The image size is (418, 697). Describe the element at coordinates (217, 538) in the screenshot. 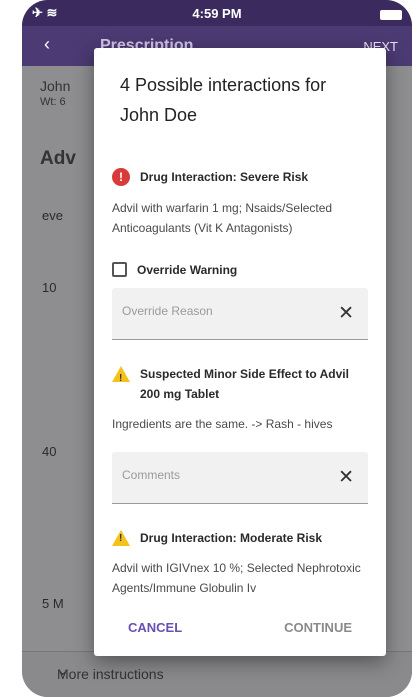

I see `moderate-risk-heading: Drug Interaction: Moderate Risk` at that location.